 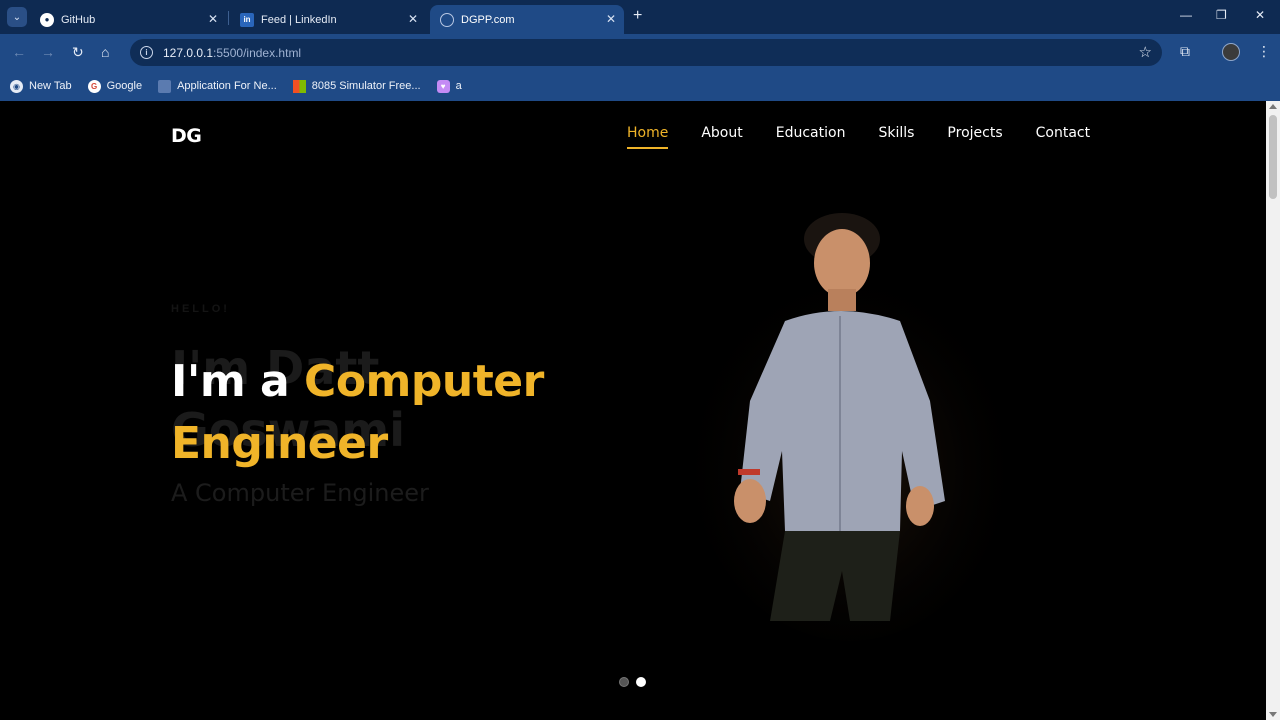 What do you see at coordinates (146, 52) in the screenshot?
I see `site-info-icon: i` at bounding box center [146, 52].